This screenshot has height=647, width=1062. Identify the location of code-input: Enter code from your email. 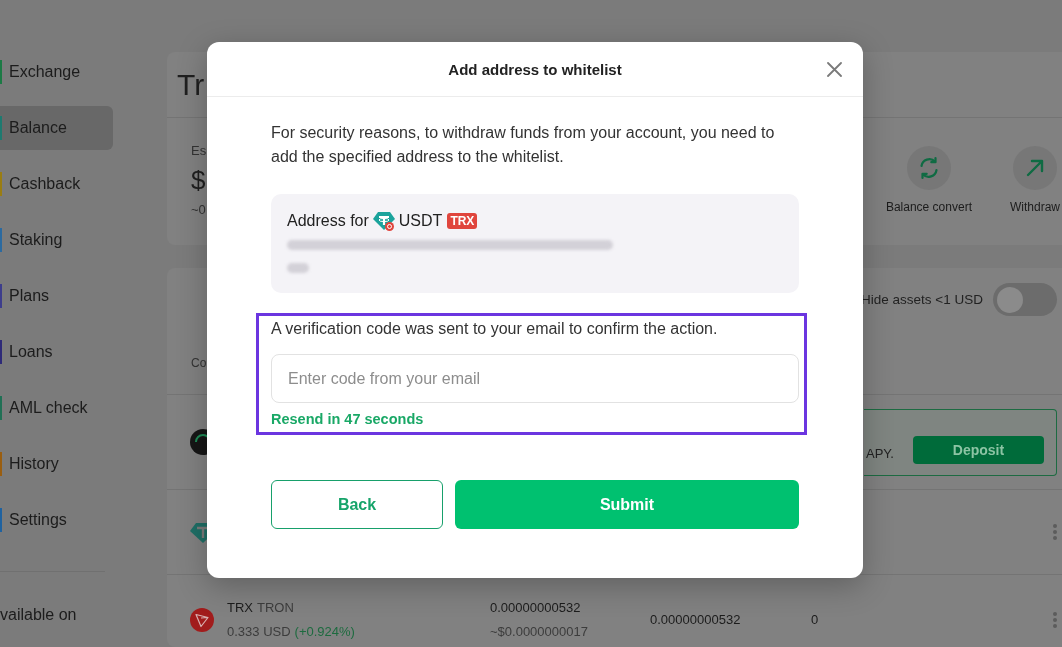
(535, 378).